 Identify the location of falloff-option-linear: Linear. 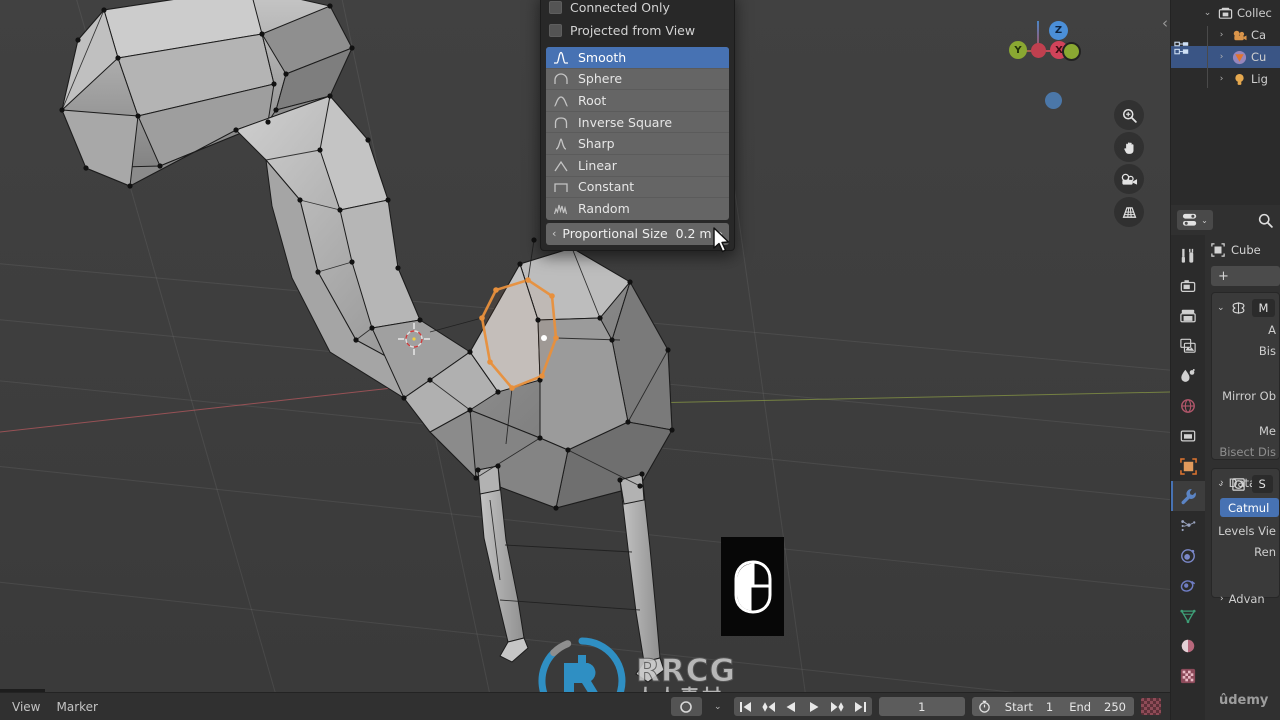
(637, 166).